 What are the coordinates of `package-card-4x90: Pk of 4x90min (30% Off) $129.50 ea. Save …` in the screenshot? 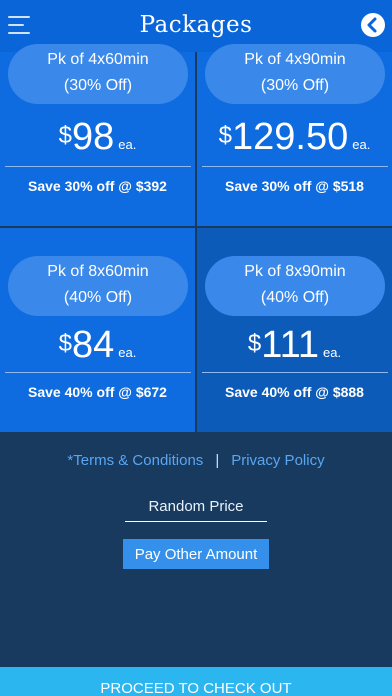 It's located at (294, 135).